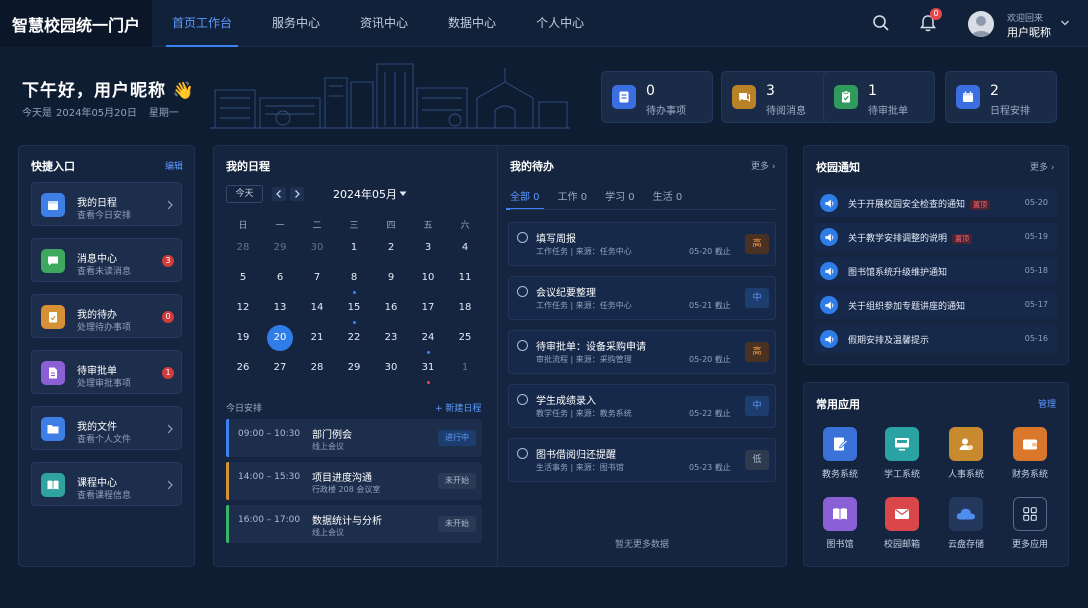 This screenshot has height=608, width=1088. Describe the element at coordinates (202, 23) in the screenshot. I see `menu-home: 首页工作台` at that location.